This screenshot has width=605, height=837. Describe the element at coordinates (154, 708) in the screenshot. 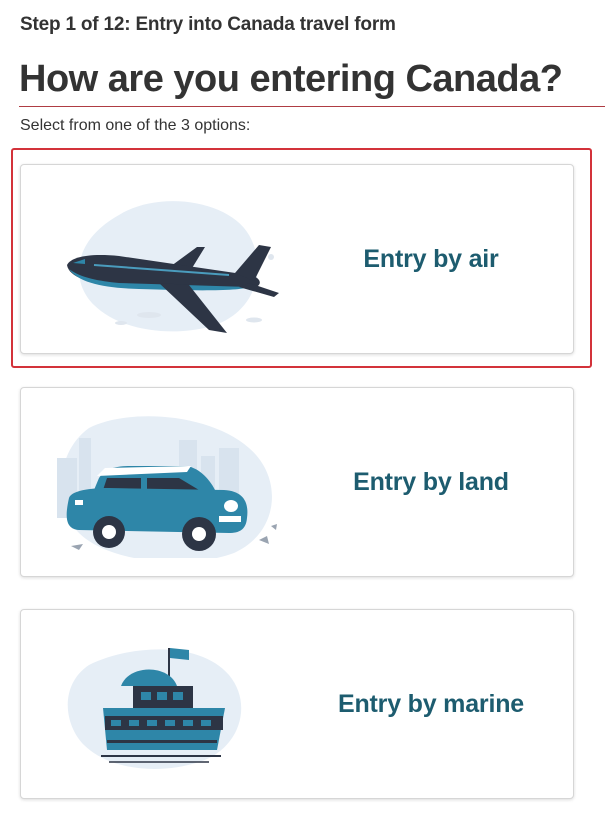

I see `ship-illustration` at that location.